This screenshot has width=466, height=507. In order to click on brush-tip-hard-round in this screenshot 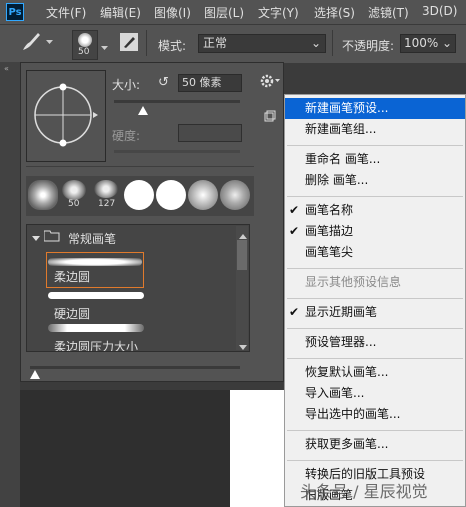, I will do `click(139, 195)`.